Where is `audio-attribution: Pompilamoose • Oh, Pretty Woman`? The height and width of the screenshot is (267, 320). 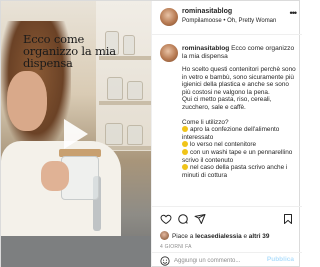 audio-attribution: Pompilamoose • Oh, Pretty Woman is located at coordinates (229, 21).